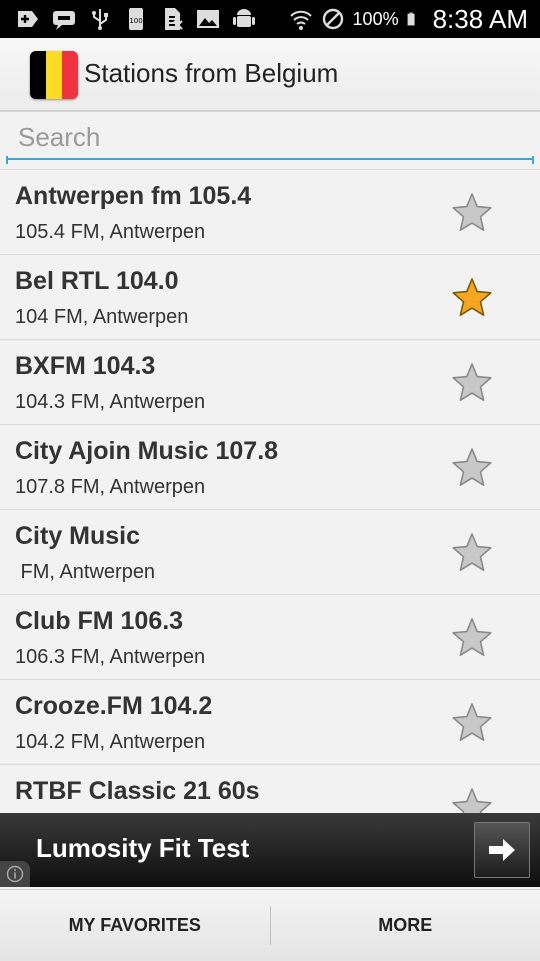  I want to click on station-row: Antwerpen fm 105.4 105.4 FM, Antwerpen, so click(270, 212).